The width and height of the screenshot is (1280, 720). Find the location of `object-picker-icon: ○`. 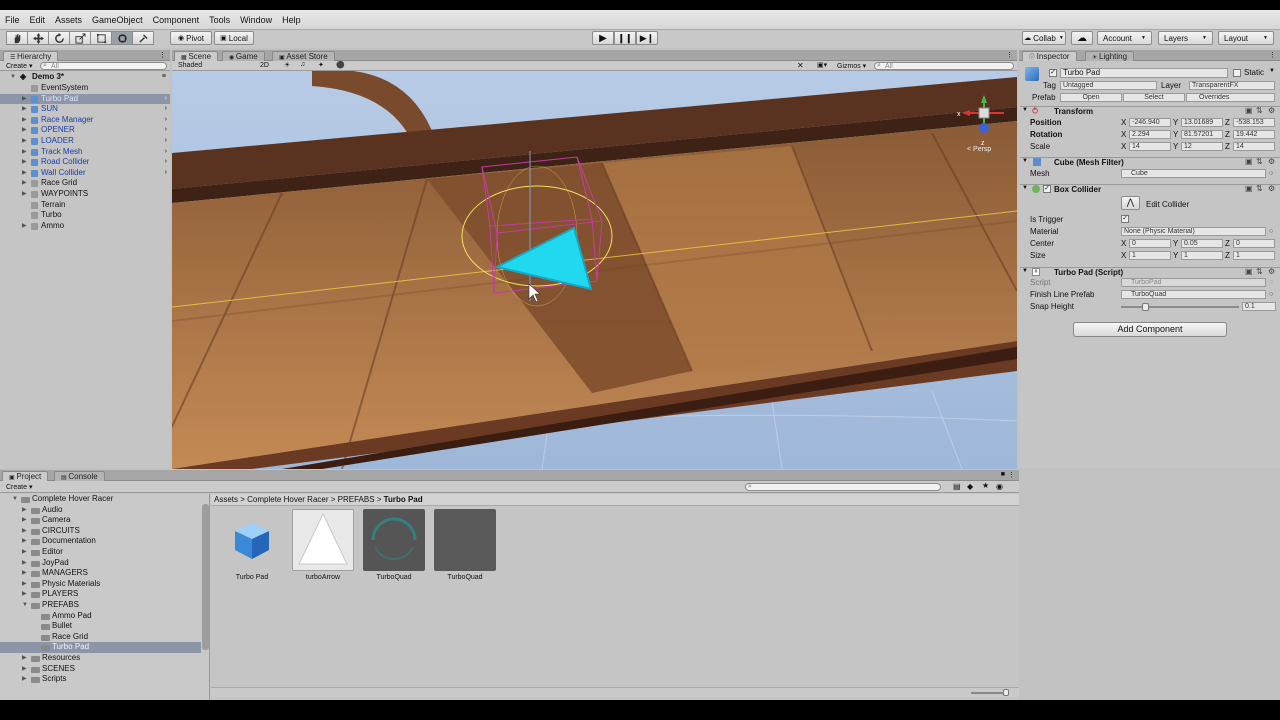

object-picker-icon: ○ is located at coordinates (1273, 295).